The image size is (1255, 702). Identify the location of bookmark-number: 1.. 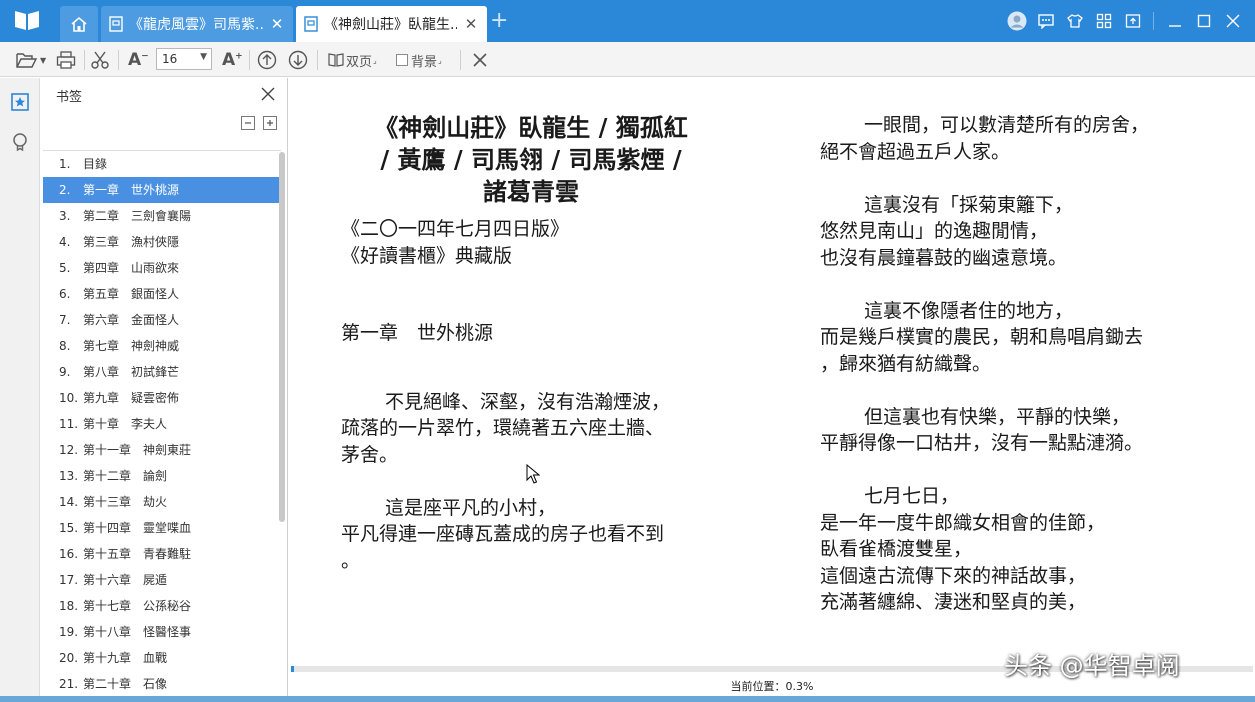
(65, 164).